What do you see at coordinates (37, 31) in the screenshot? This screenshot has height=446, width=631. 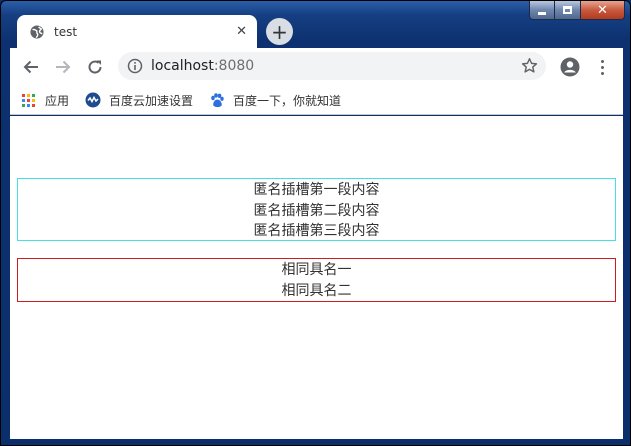 I see `globe-icon` at bounding box center [37, 31].